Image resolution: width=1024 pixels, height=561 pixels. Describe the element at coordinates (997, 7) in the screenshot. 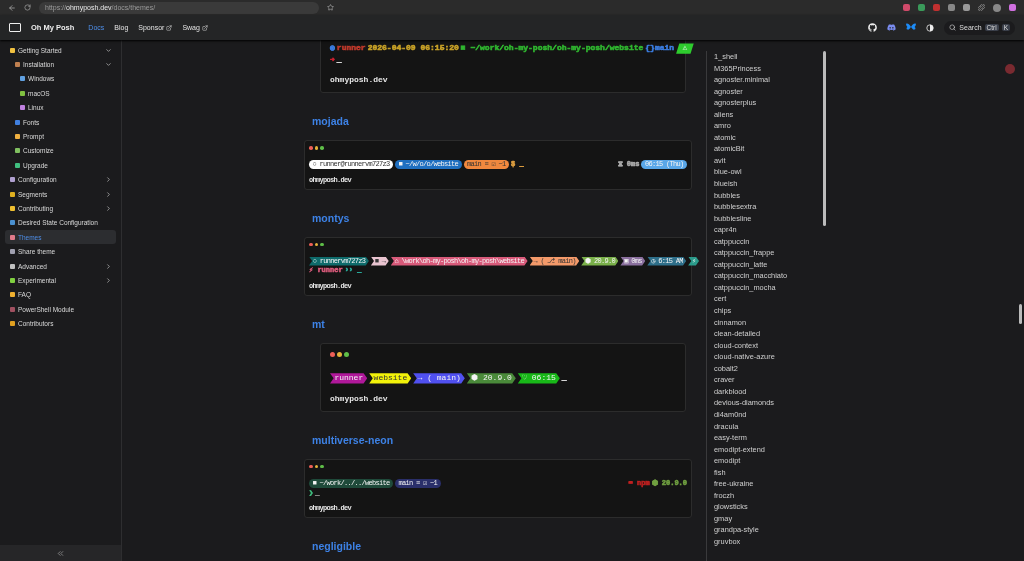

I see `profile-icon` at that location.